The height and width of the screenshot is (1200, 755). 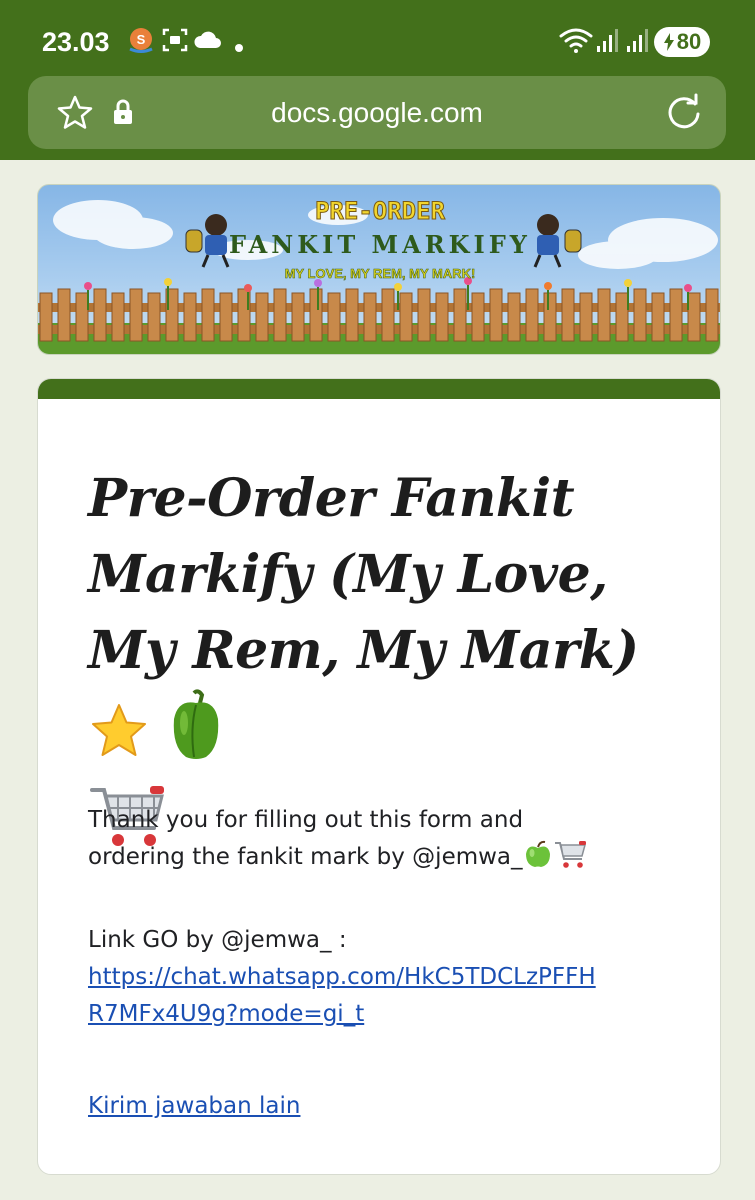 What do you see at coordinates (239, 47) in the screenshot?
I see `notification-dot-icon` at bounding box center [239, 47].